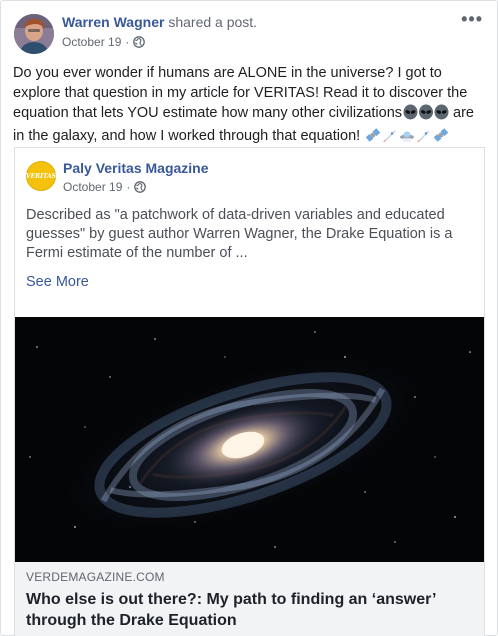 This screenshot has height=636, width=498. Describe the element at coordinates (136, 168) in the screenshot. I see `page-name-link: Paly Veritas Magazine` at that location.